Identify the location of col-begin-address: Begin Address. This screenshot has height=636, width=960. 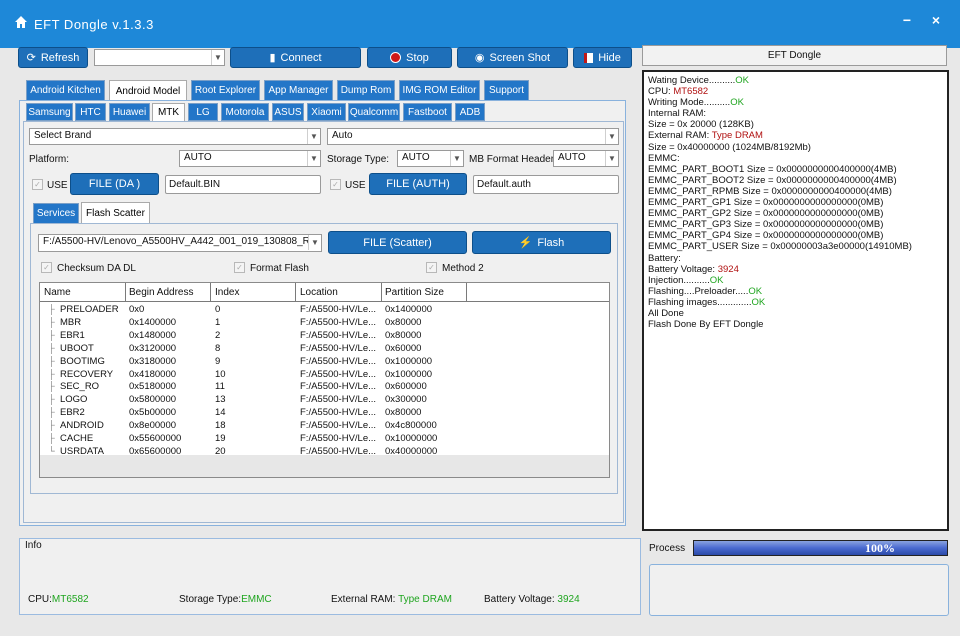
(161, 292).